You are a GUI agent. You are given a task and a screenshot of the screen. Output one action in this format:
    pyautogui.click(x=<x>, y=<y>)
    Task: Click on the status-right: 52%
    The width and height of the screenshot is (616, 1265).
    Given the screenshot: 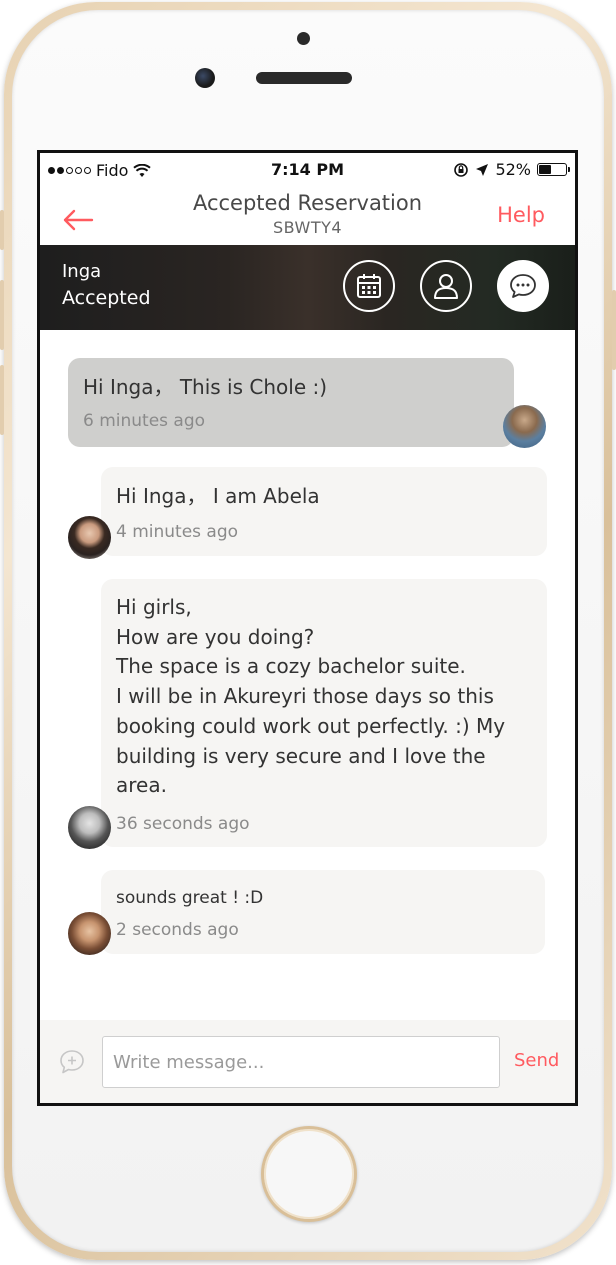 What is the action you would take?
    pyautogui.click(x=511, y=169)
    